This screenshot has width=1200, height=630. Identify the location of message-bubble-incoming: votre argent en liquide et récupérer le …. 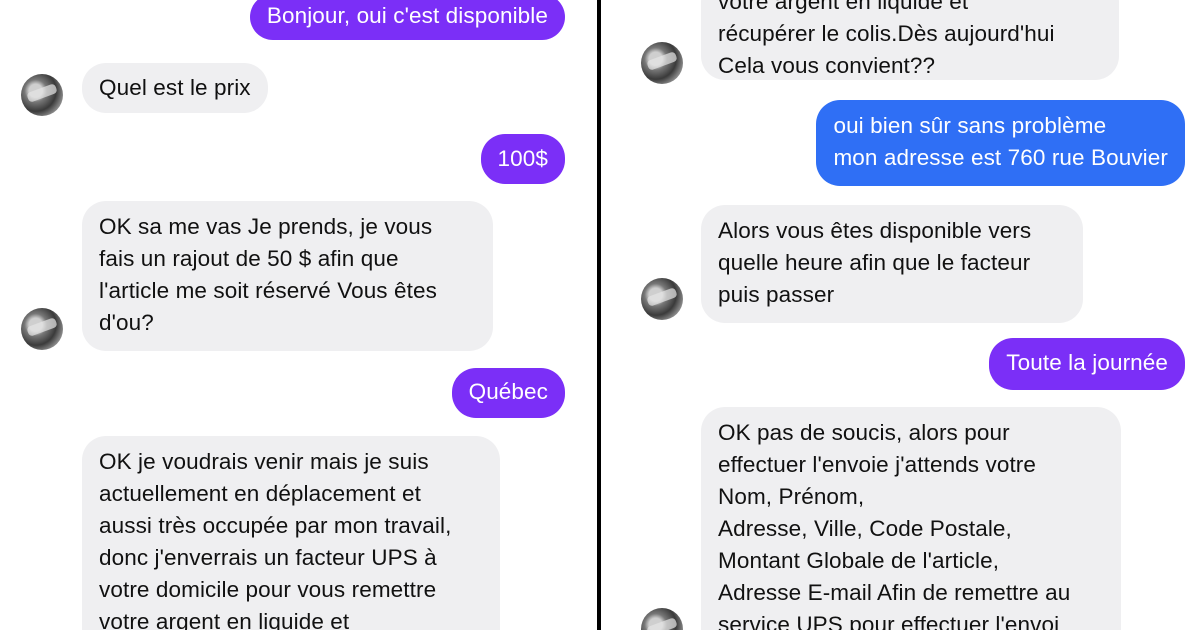
(910, 40).